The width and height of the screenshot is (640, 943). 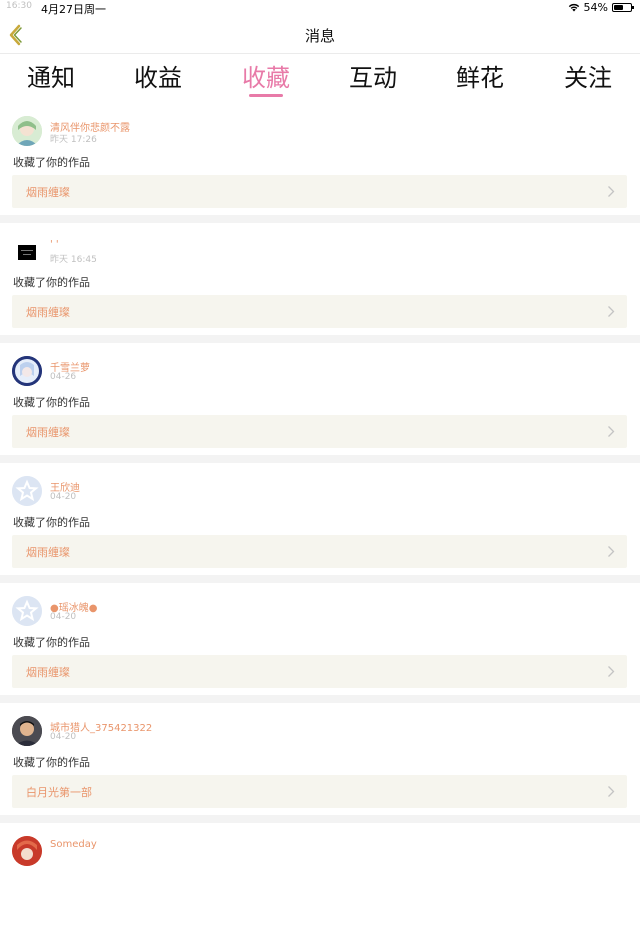 What do you see at coordinates (320, 643) in the screenshot?
I see `list-item: ●瑶冰魄● 04-20 收藏了你的作品 烟雨缠璨` at bounding box center [320, 643].